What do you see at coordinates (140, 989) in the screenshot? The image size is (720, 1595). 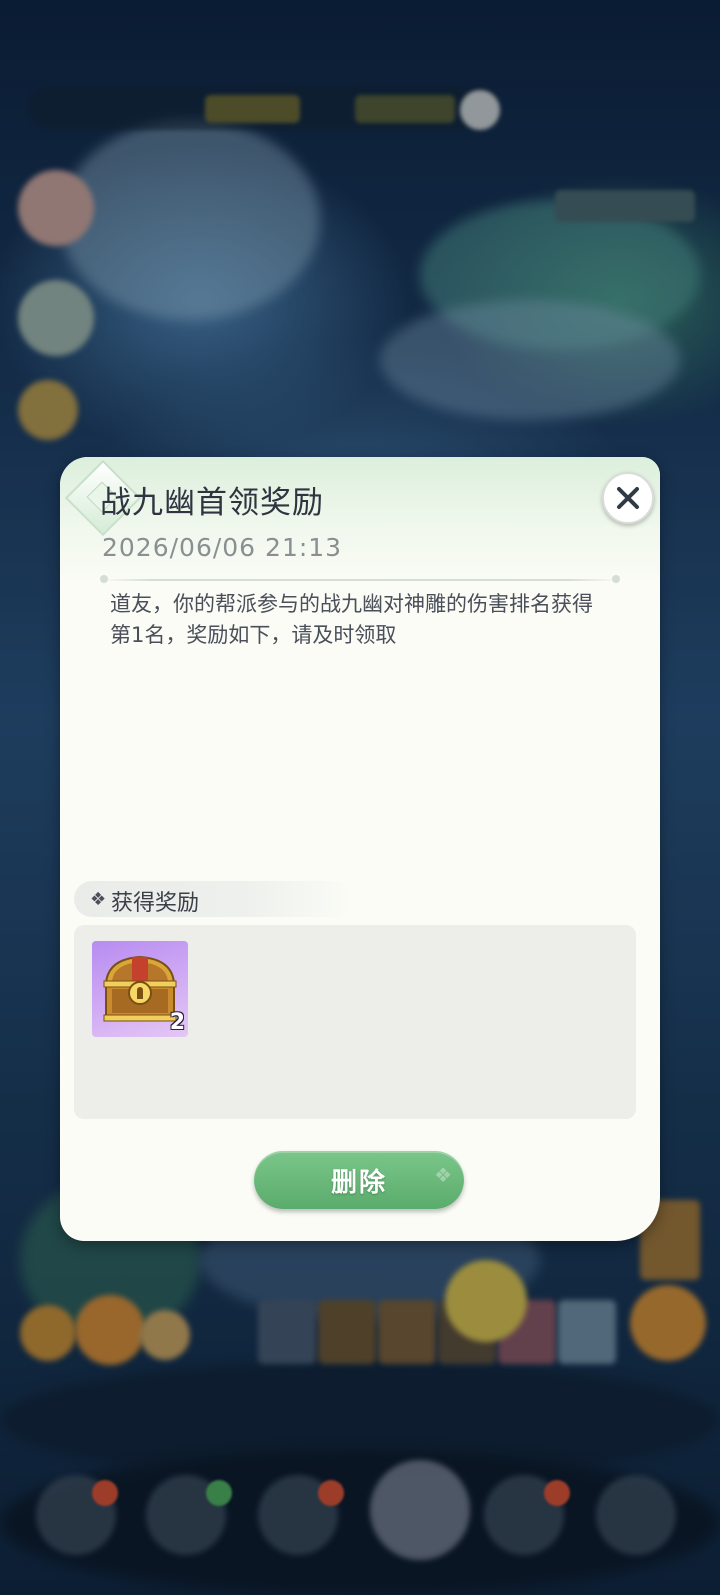 I see `reward-item: 2` at bounding box center [140, 989].